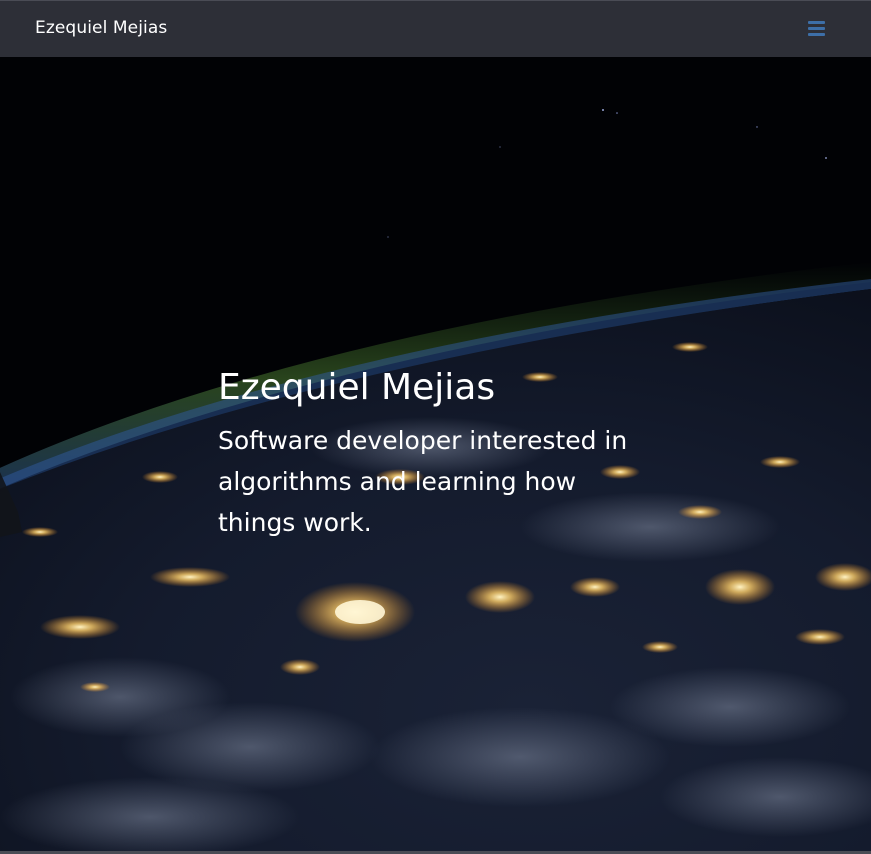 This screenshot has width=871, height=854. I want to click on top-navbar: Ezequiel Mejias, so click(435, 28).